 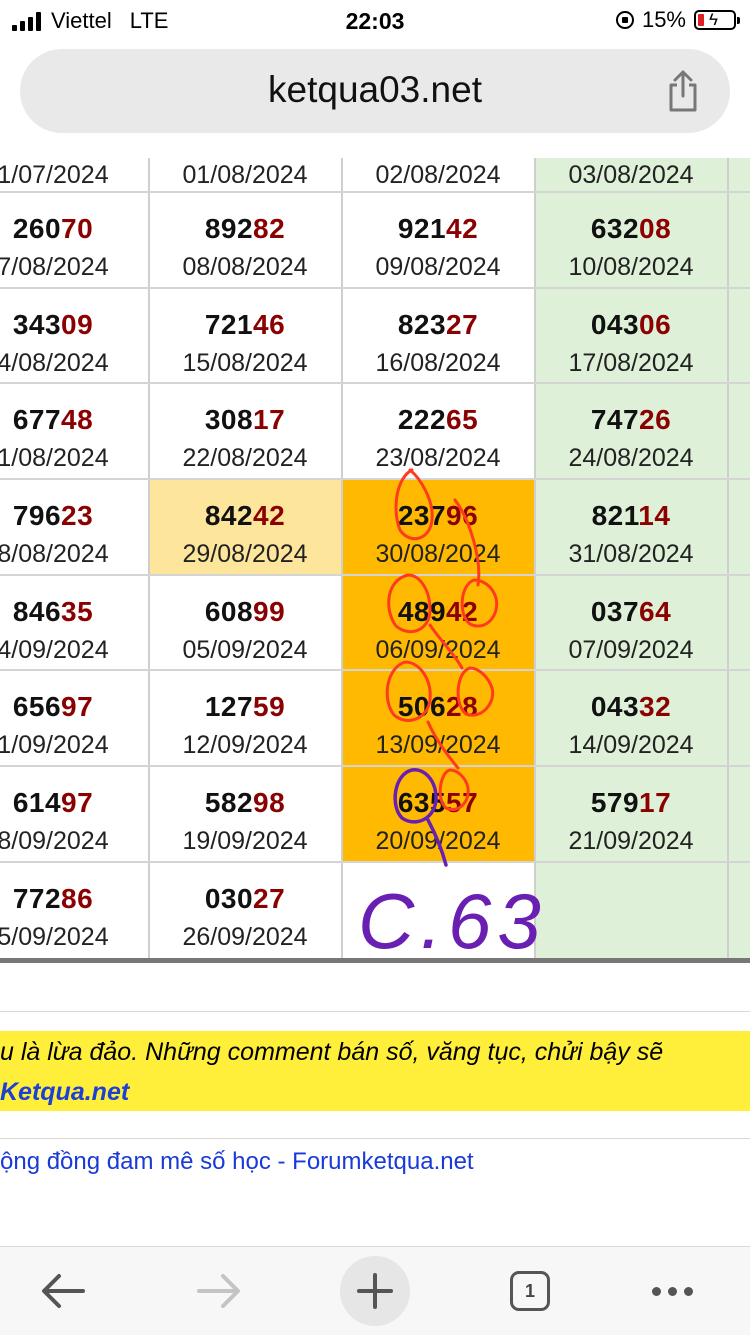 What do you see at coordinates (717, 20) in the screenshot?
I see `battery-icon: ϟ` at bounding box center [717, 20].